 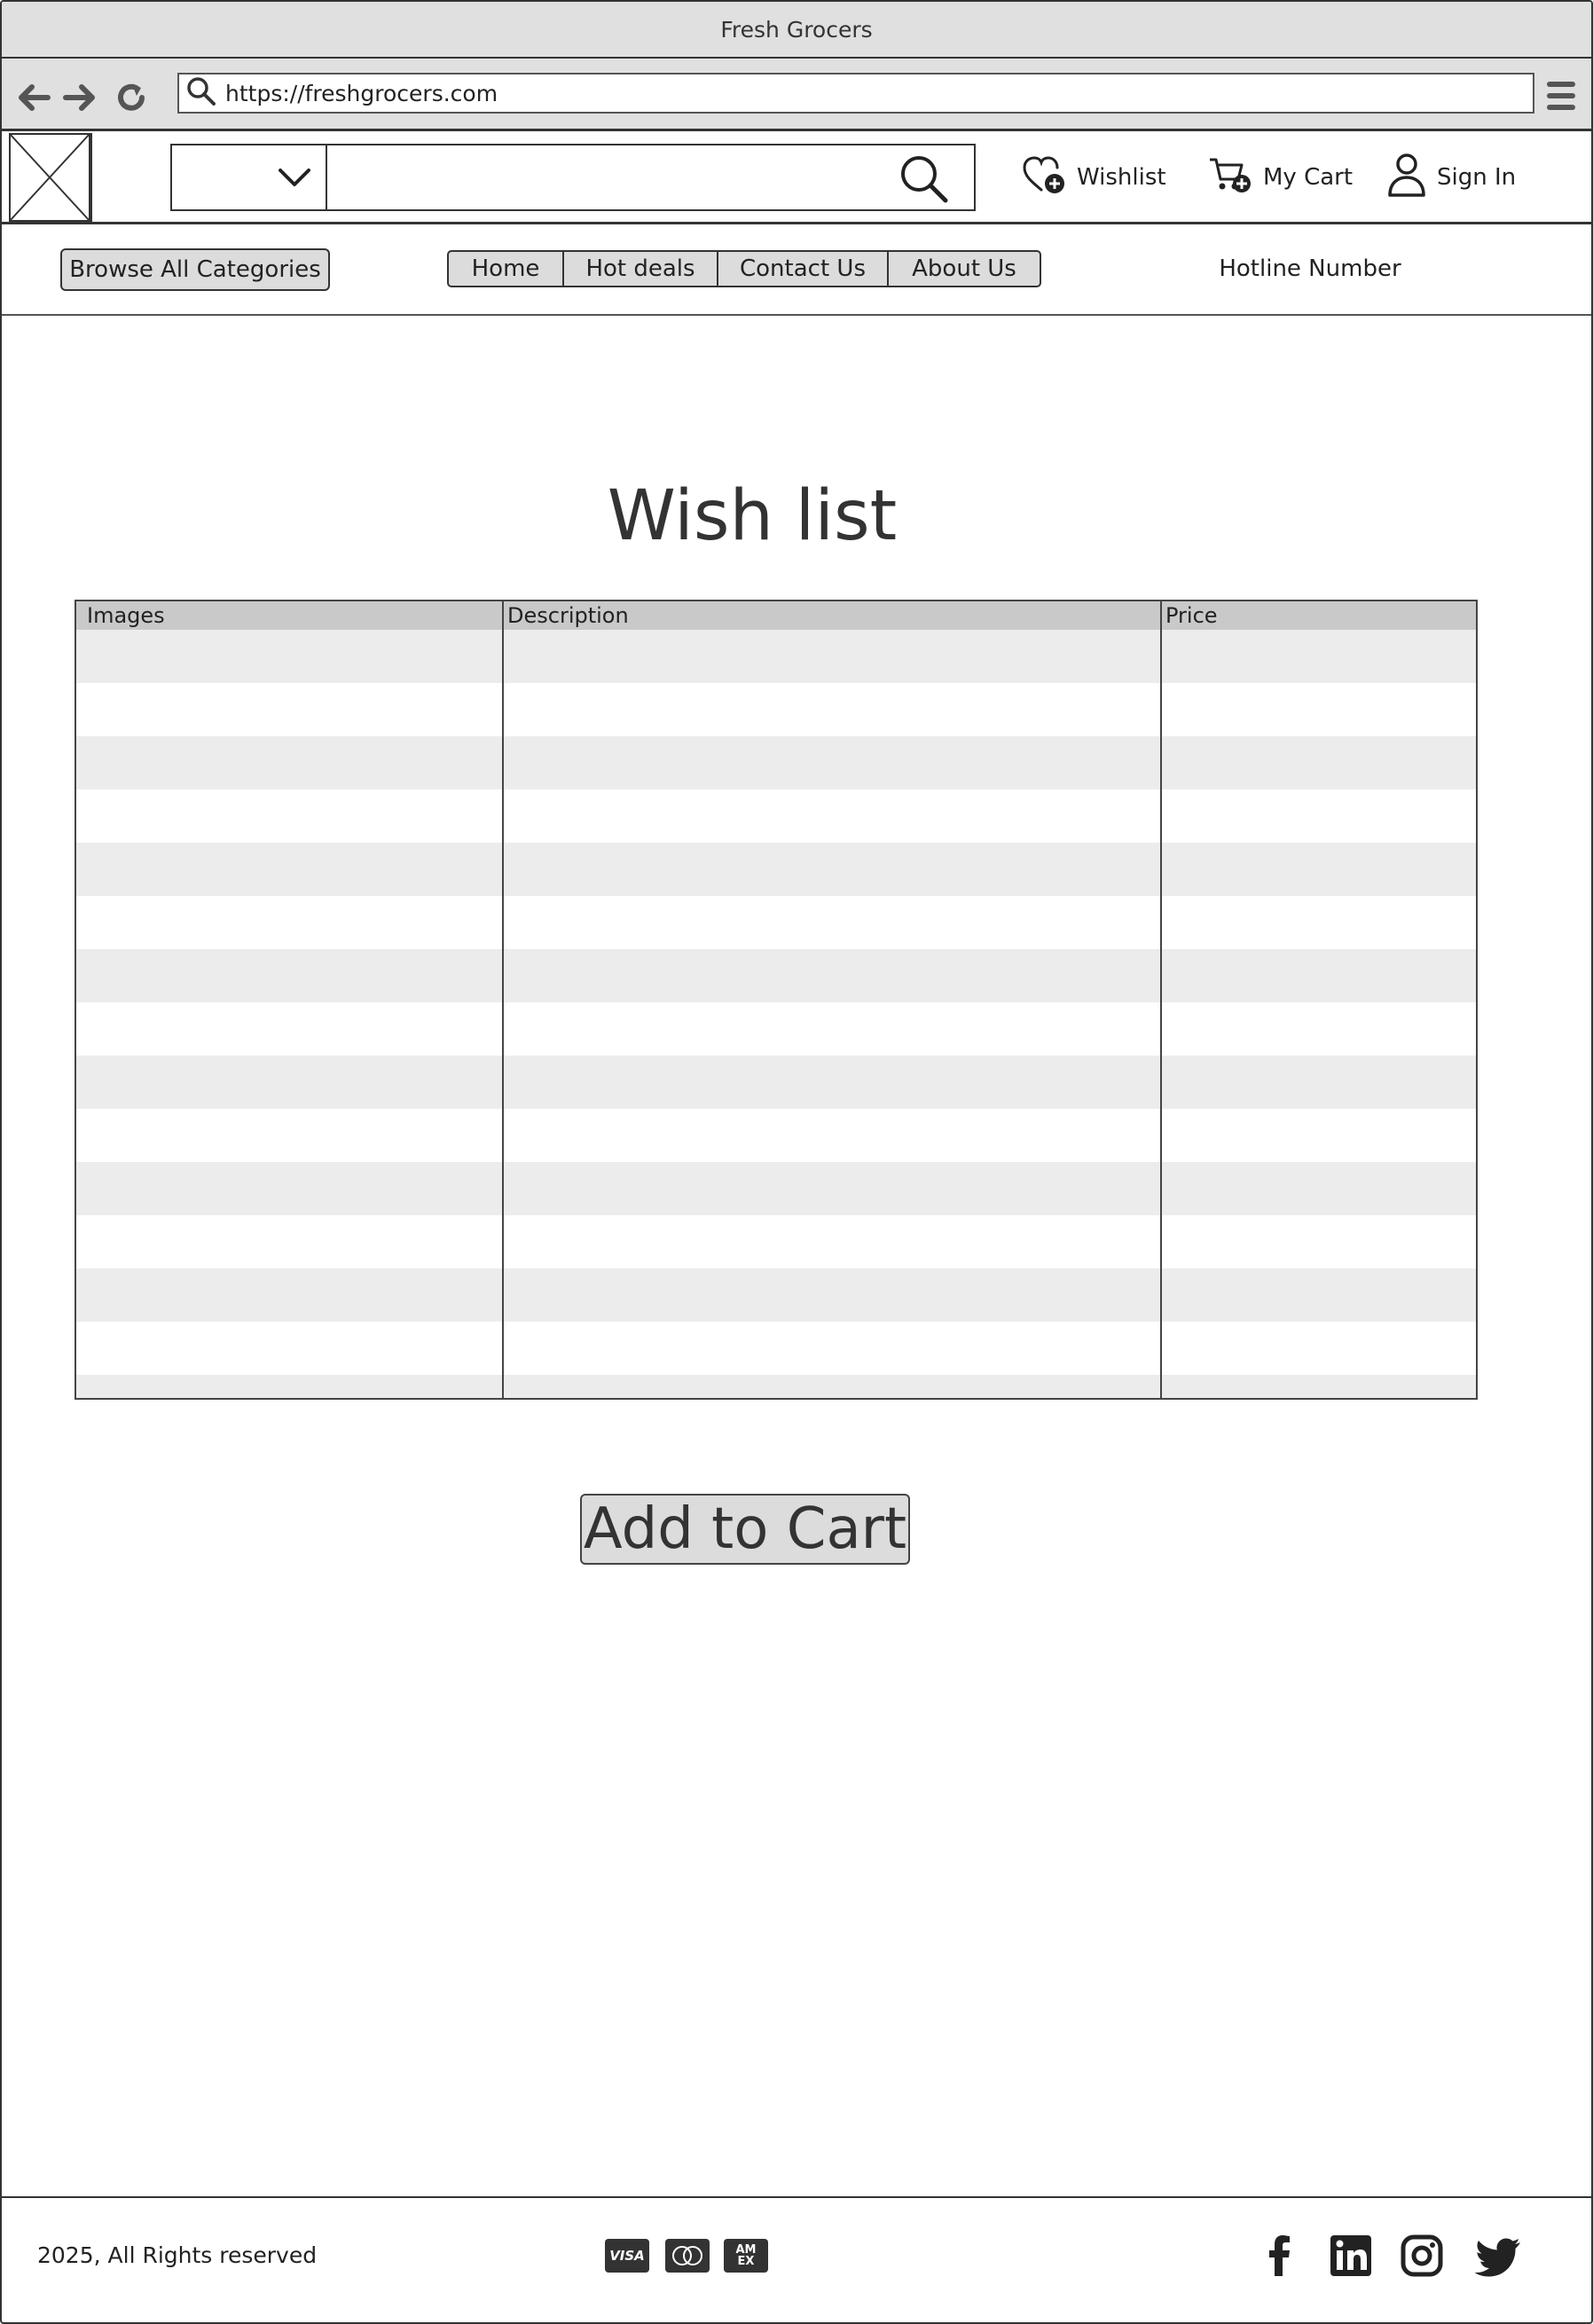 I want to click on table-header-row: Images Description Price, so click(x=776, y=615).